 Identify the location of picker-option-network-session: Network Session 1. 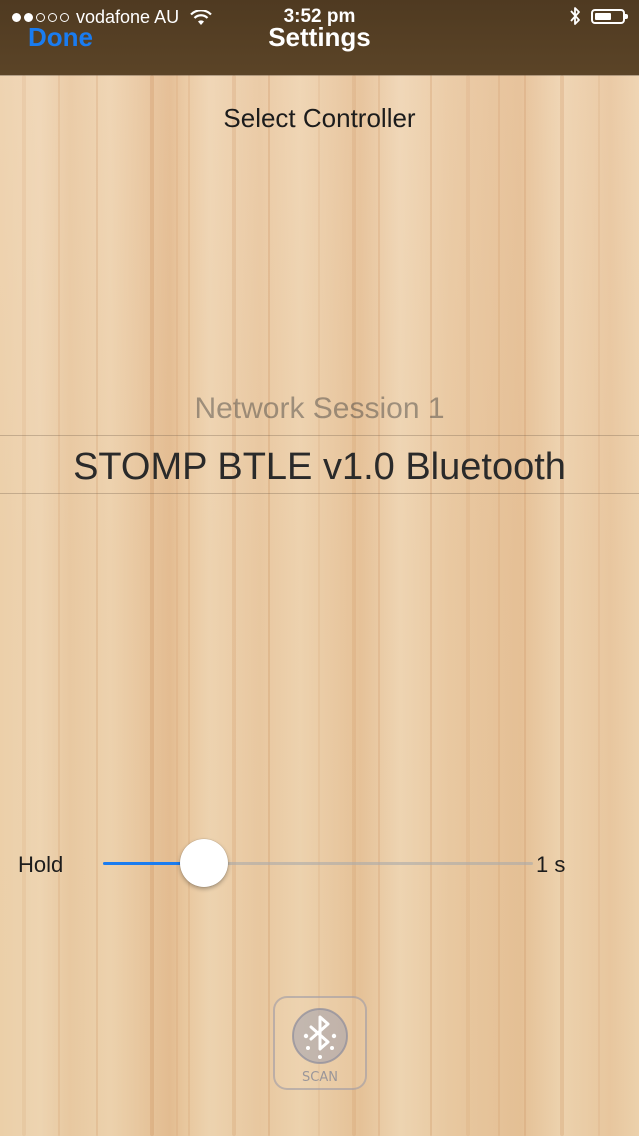
(319, 409).